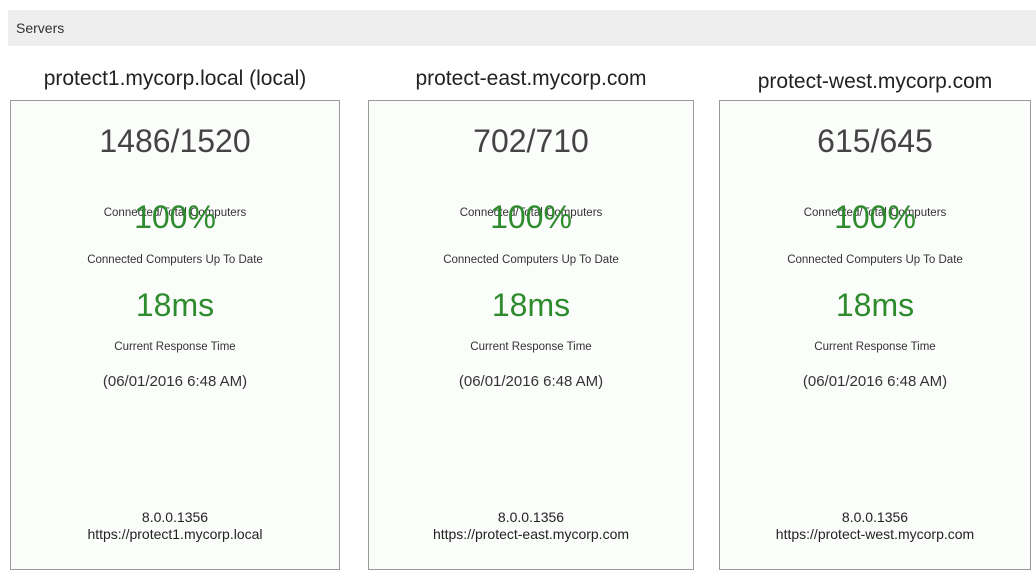 The image size is (1036, 570). What do you see at coordinates (875, 141) in the screenshot?
I see `connected-total-value: 615/645` at bounding box center [875, 141].